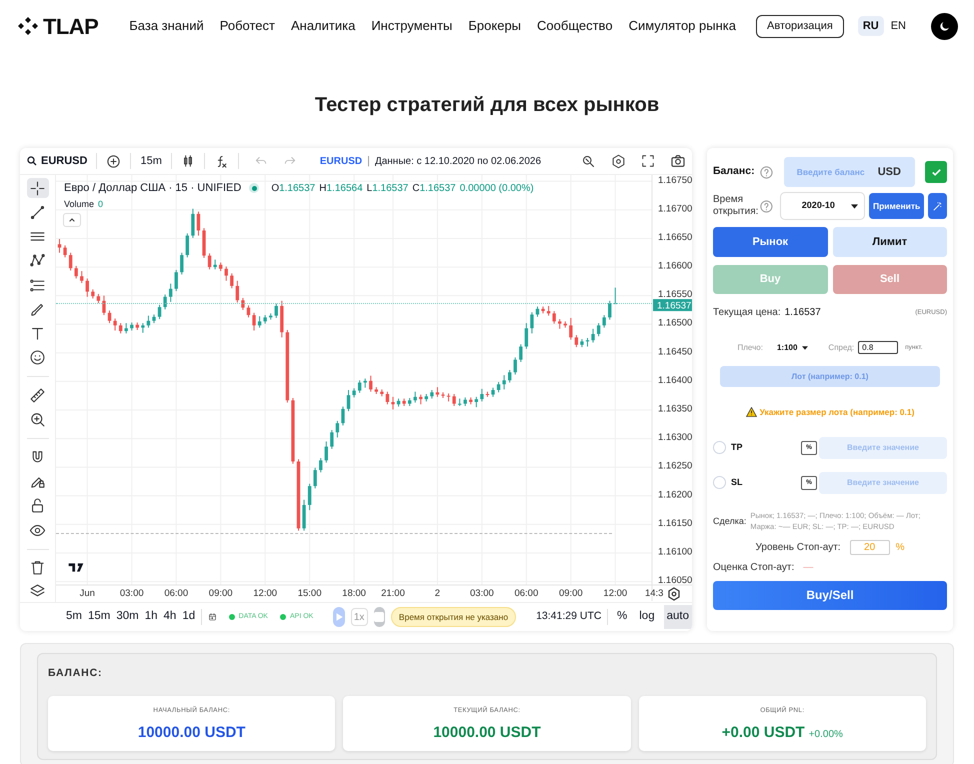 The height and width of the screenshot is (764, 974). What do you see at coordinates (74, 617) in the screenshot?
I see `timeframe-button: 5m` at bounding box center [74, 617].